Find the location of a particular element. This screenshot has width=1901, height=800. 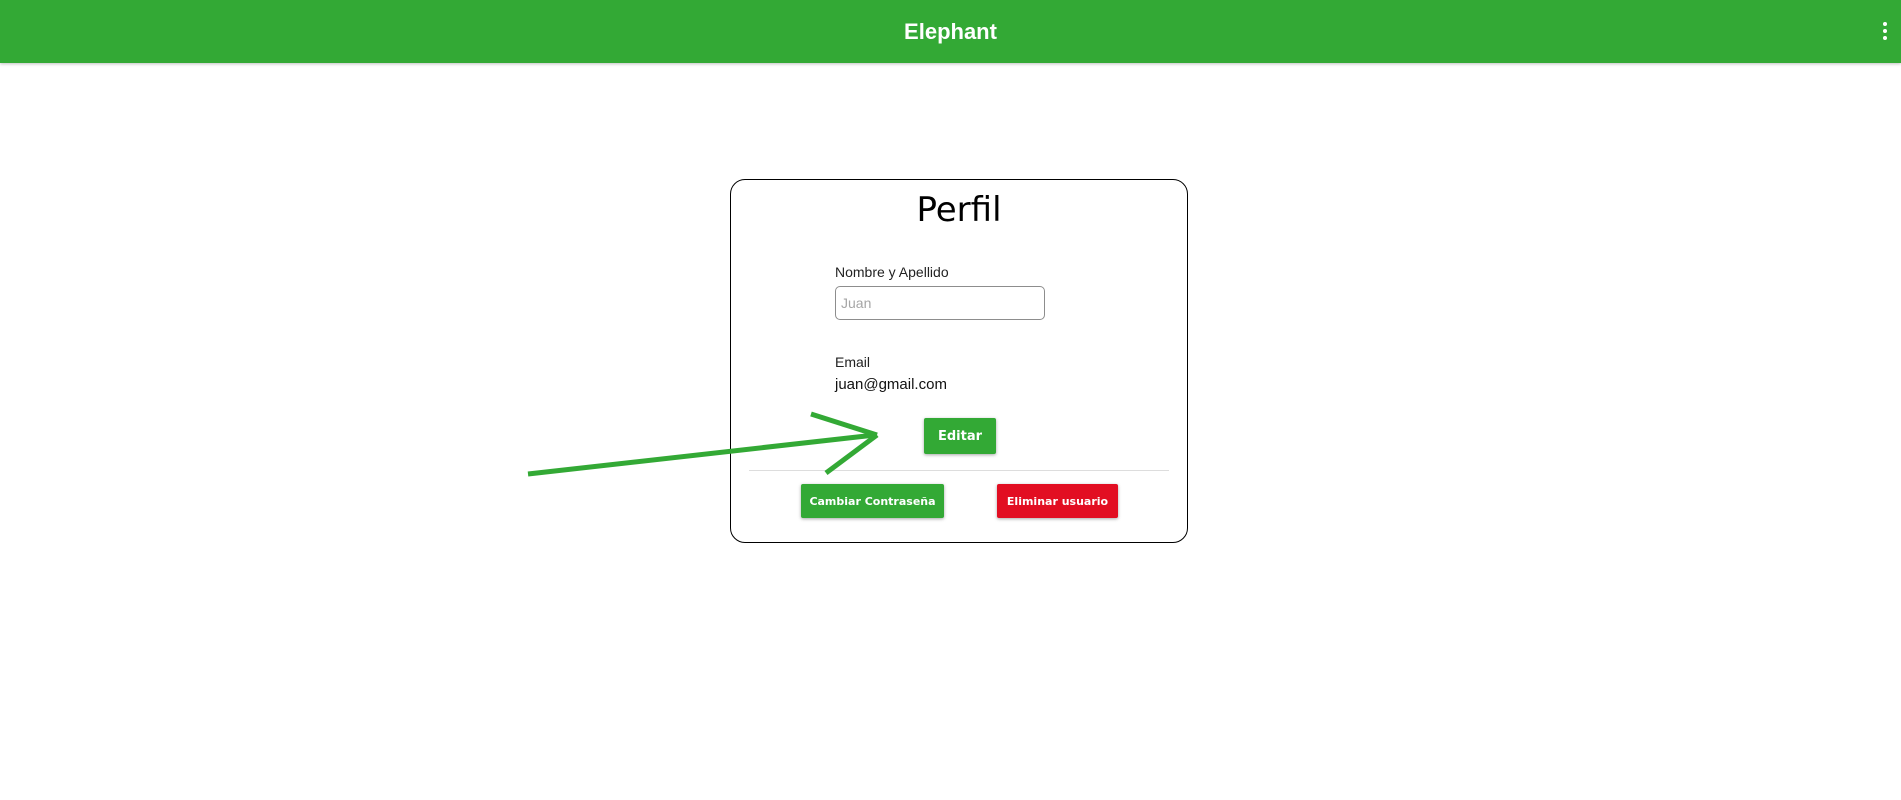

delete-user-button: Eliminar usuario is located at coordinates (1057, 501).